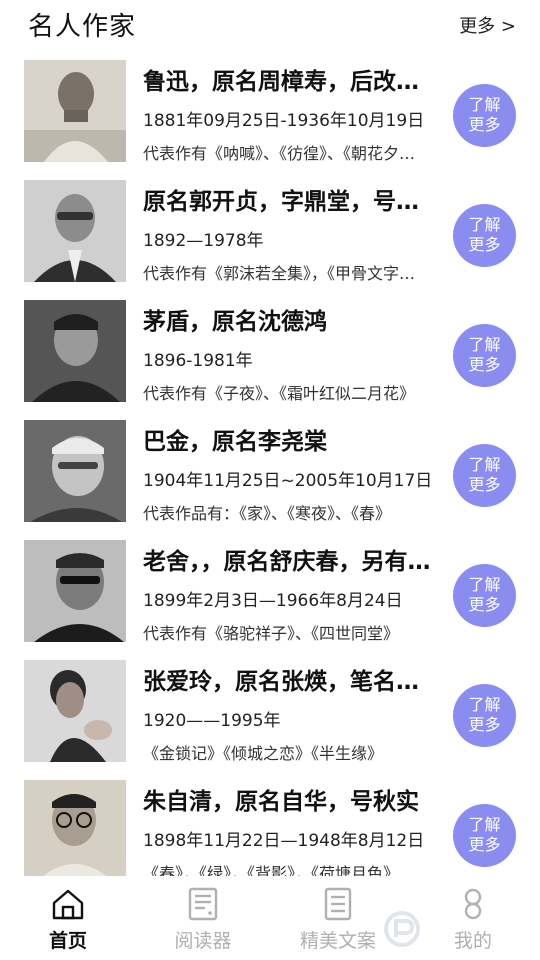 This screenshot has height=960, width=540. I want to click on author-works: 代表作有《骆驼祥子》、《四世同堂》, so click(271, 633).